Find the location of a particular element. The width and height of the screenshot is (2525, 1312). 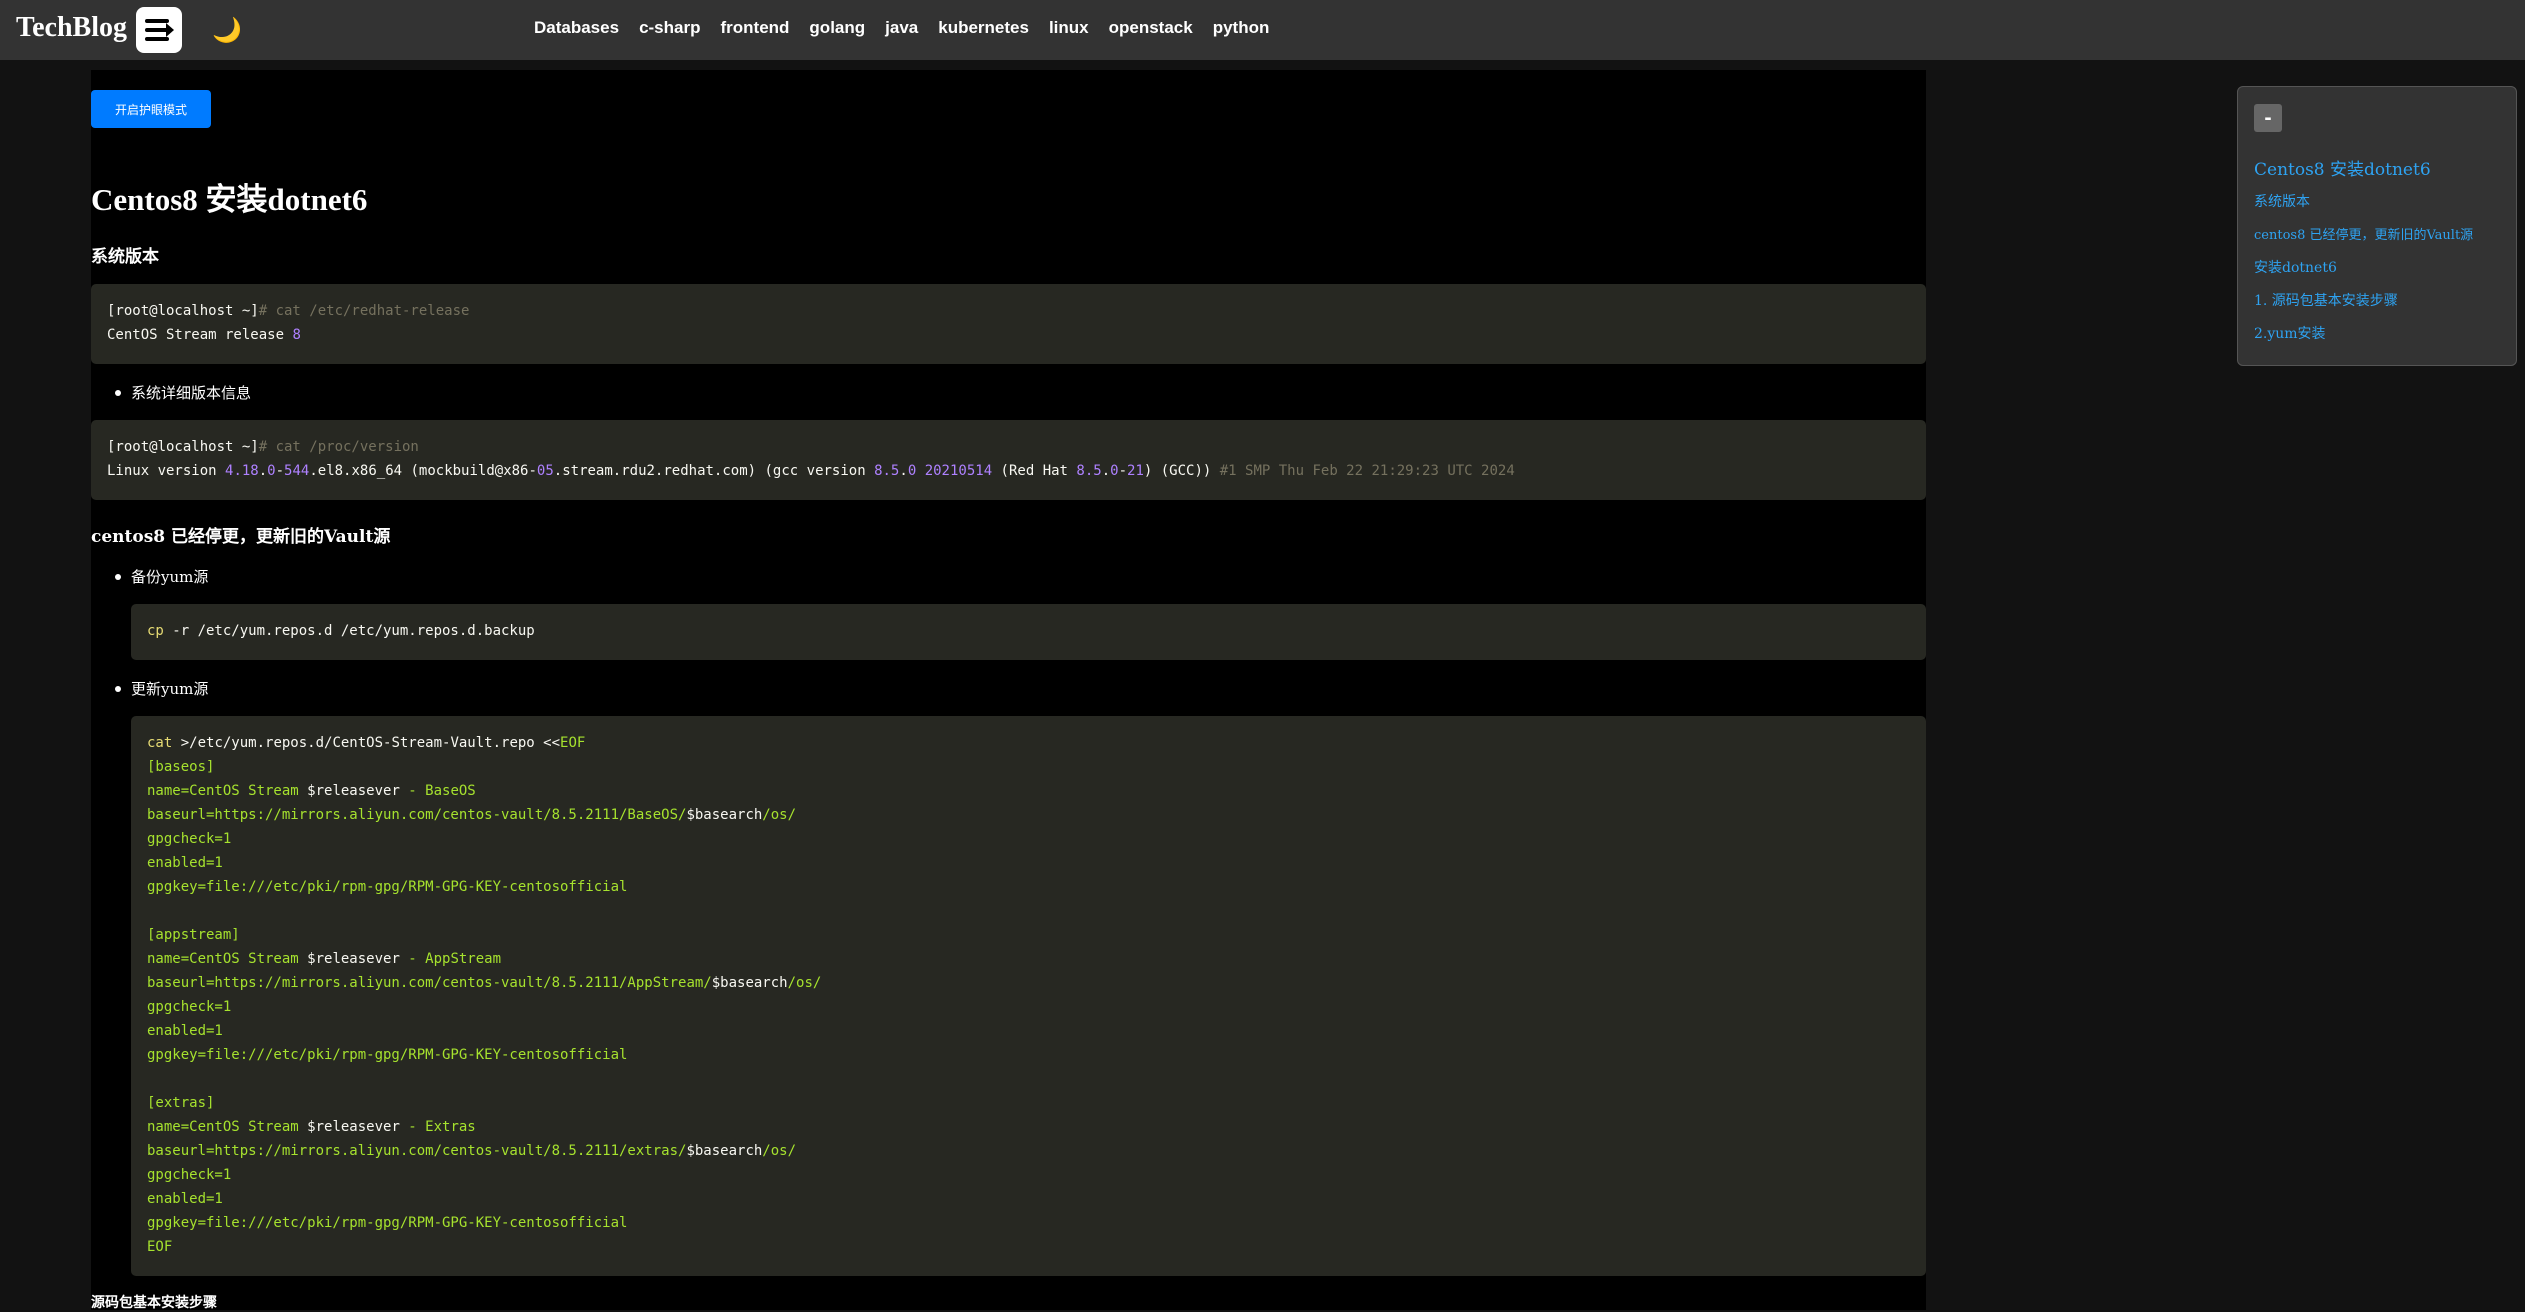

nav-link-c-sharp: c-sharp is located at coordinates (669, 28).